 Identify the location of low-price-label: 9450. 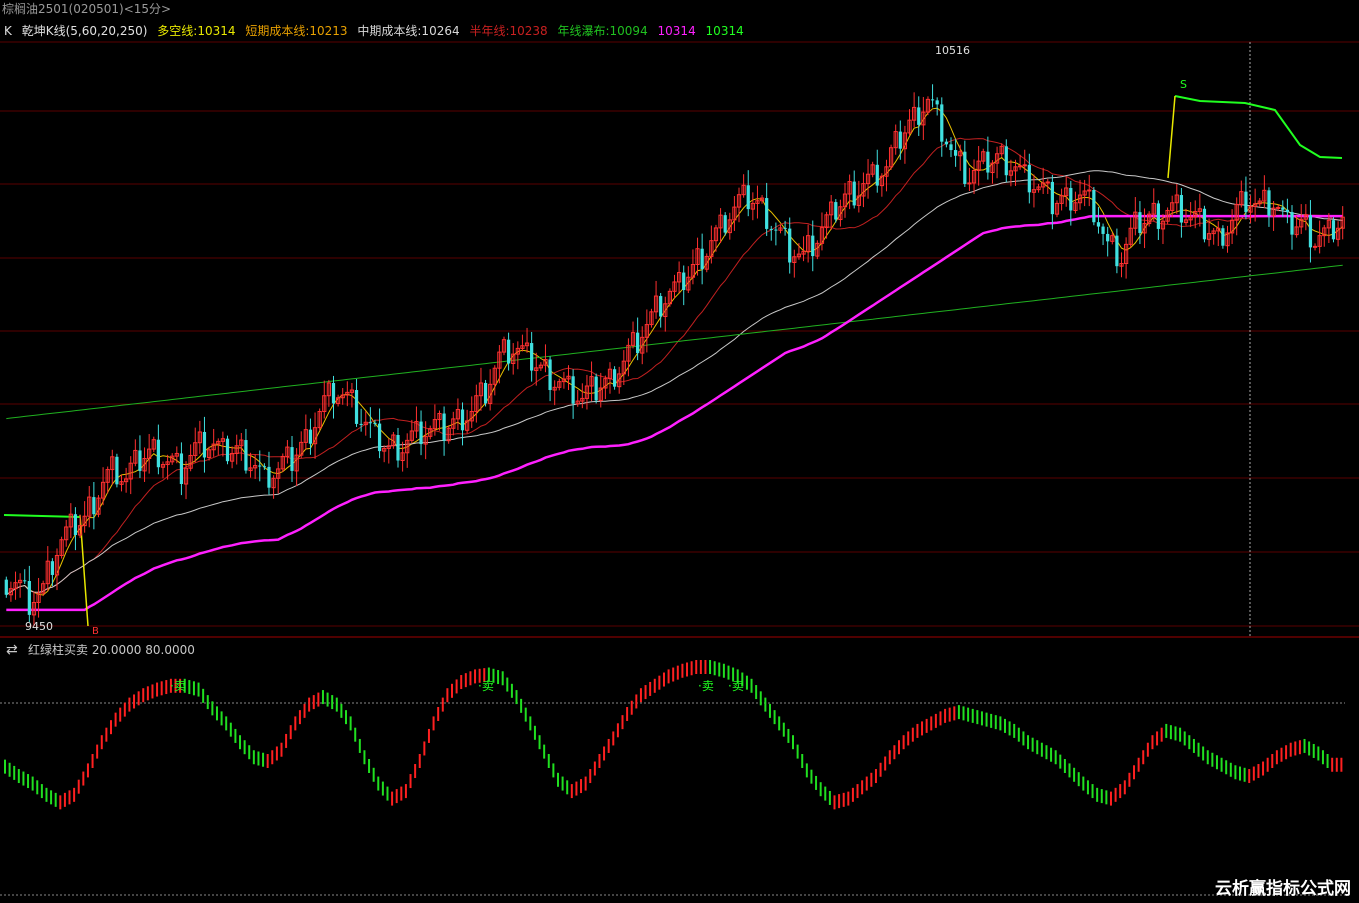
(39, 626).